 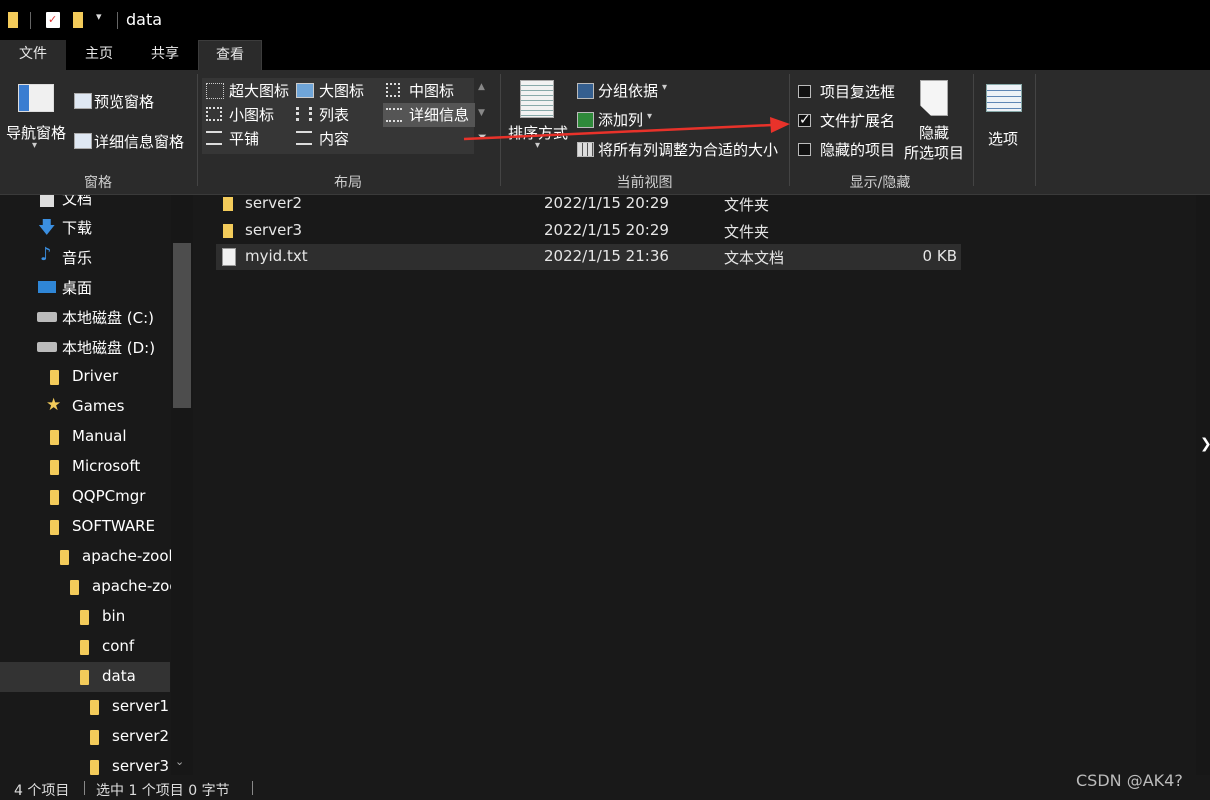 What do you see at coordinates (163, 791) in the screenshot?
I see `selection-info: 选中 1 个项目 0 字节` at bounding box center [163, 791].